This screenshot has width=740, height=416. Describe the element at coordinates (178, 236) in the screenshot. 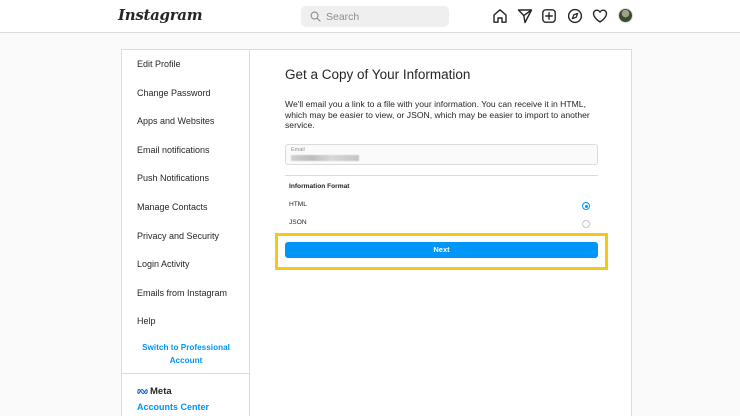

I see `sidebar-item-privacy-security: Privacy and Security` at that location.